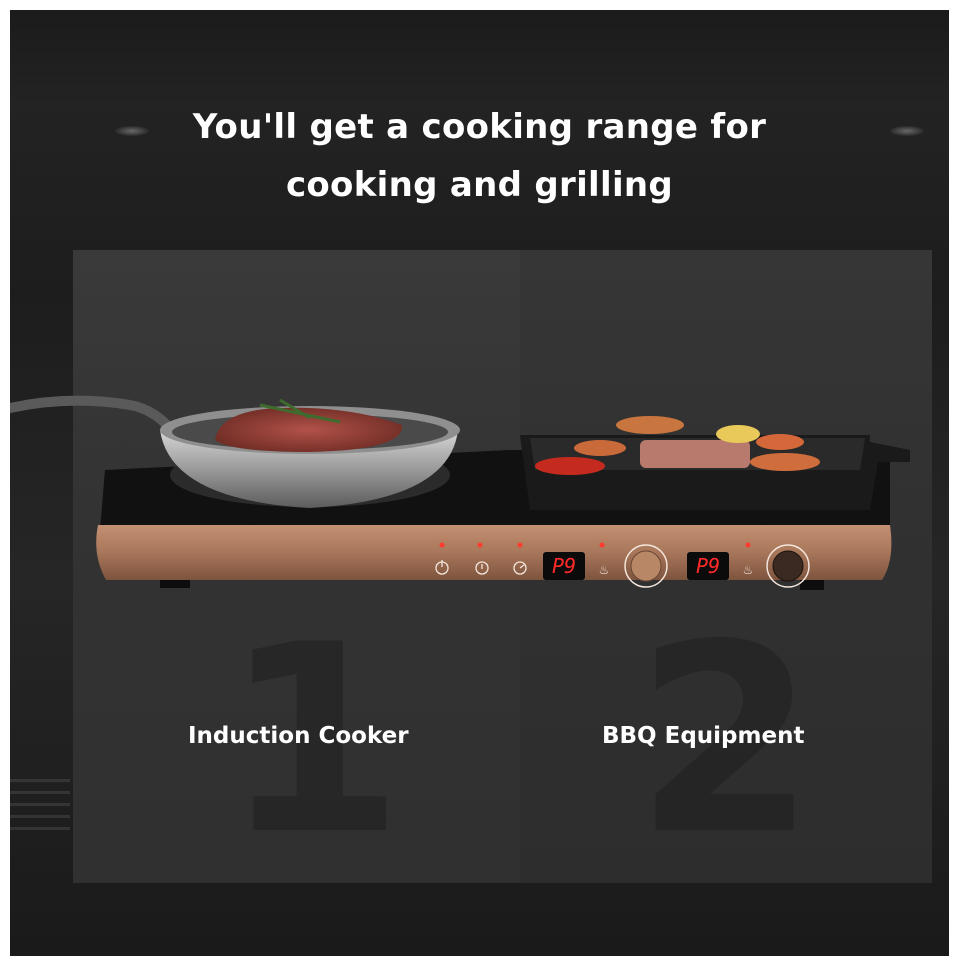 Image resolution: width=959 pixels, height=966 pixels. Describe the element at coordinates (298, 736) in the screenshot. I see `panel-label: Induction Cooker` at that location.